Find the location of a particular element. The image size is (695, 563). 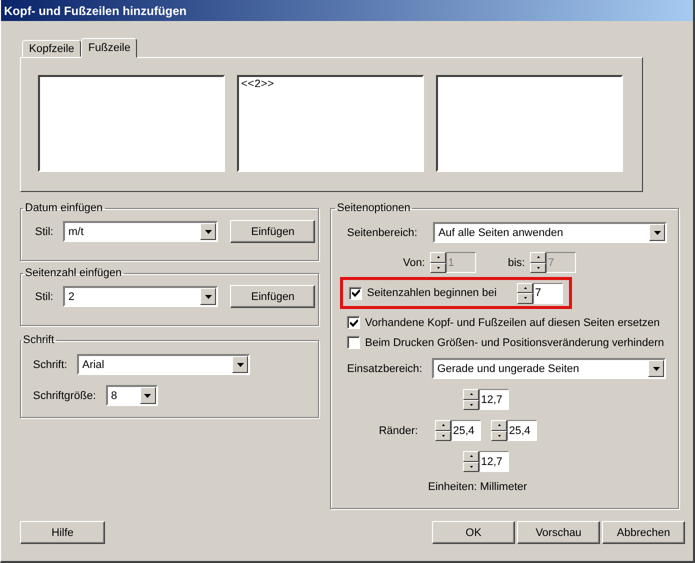

label: Schrift: is located at coordinates (50, 364).